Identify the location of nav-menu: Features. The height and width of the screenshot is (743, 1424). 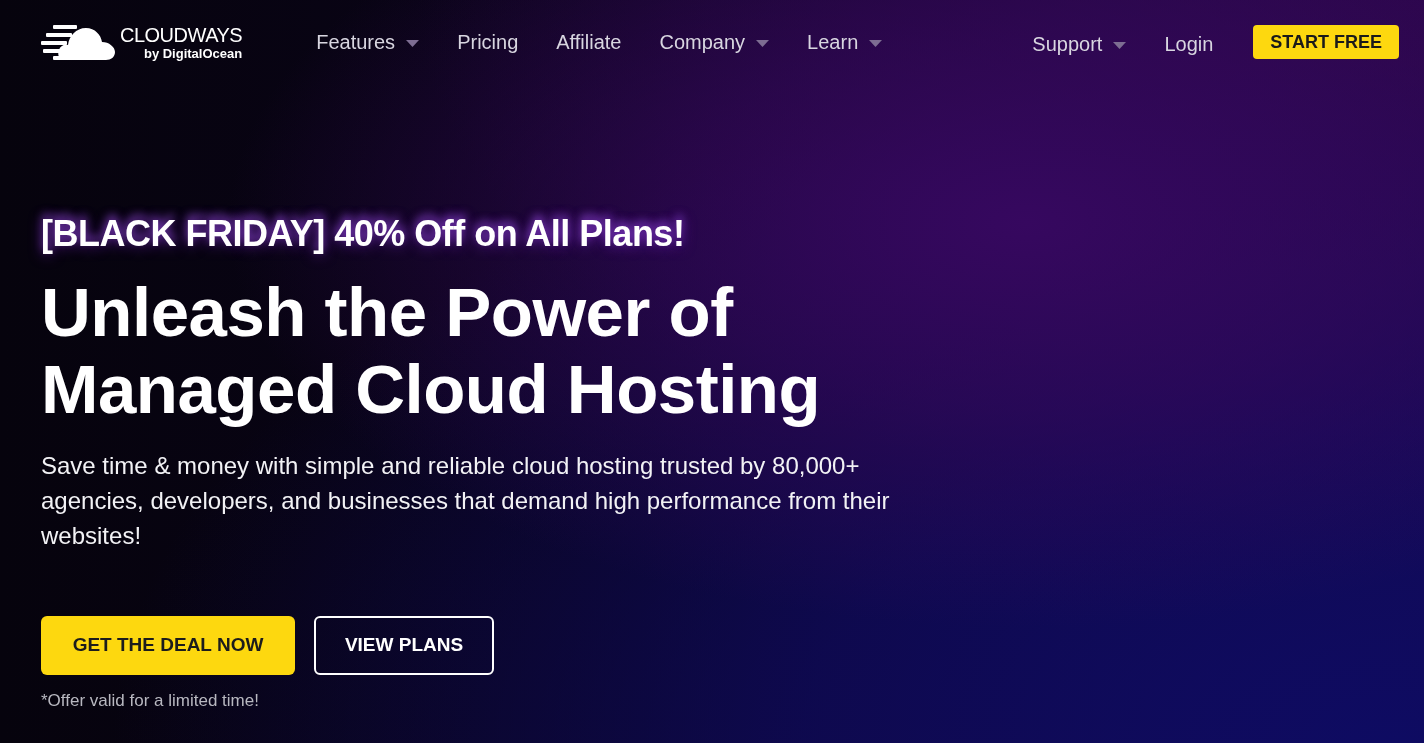
(368, 42).